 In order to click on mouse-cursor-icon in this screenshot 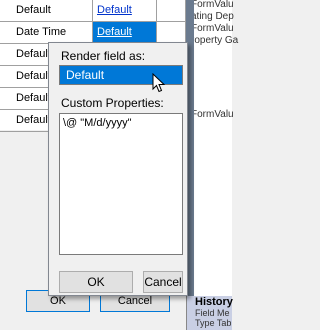, I will do `click(159, 83)`.